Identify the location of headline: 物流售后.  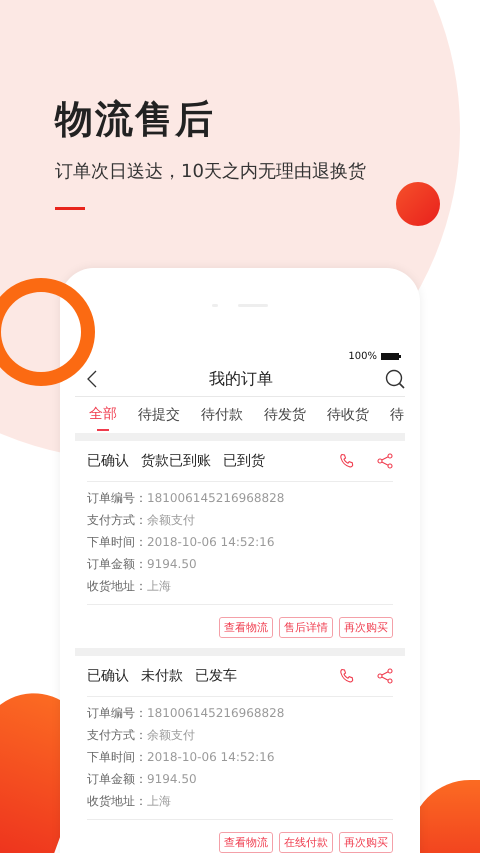
(135, 119).